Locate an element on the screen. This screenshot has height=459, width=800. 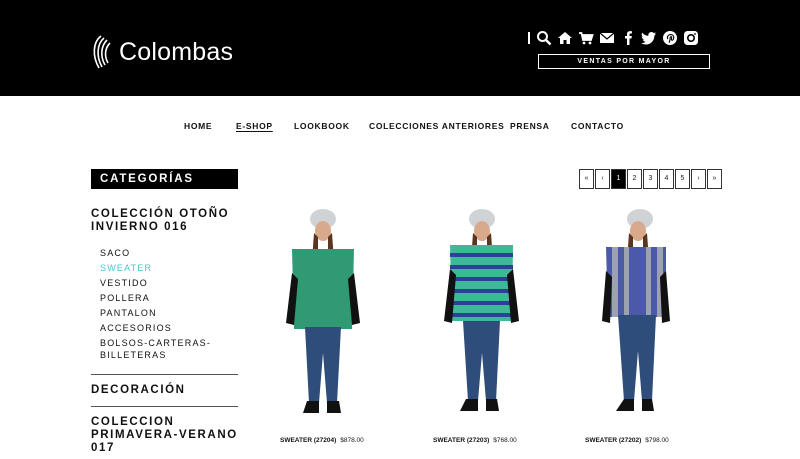
pager-page-1: 1 is located at coordinates (618, 179).